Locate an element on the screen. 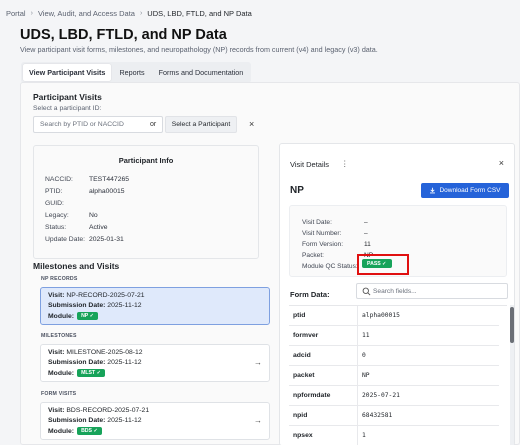 This screenshot has width=520, height=445. field-name: packet is located at coordinates (304, 375).